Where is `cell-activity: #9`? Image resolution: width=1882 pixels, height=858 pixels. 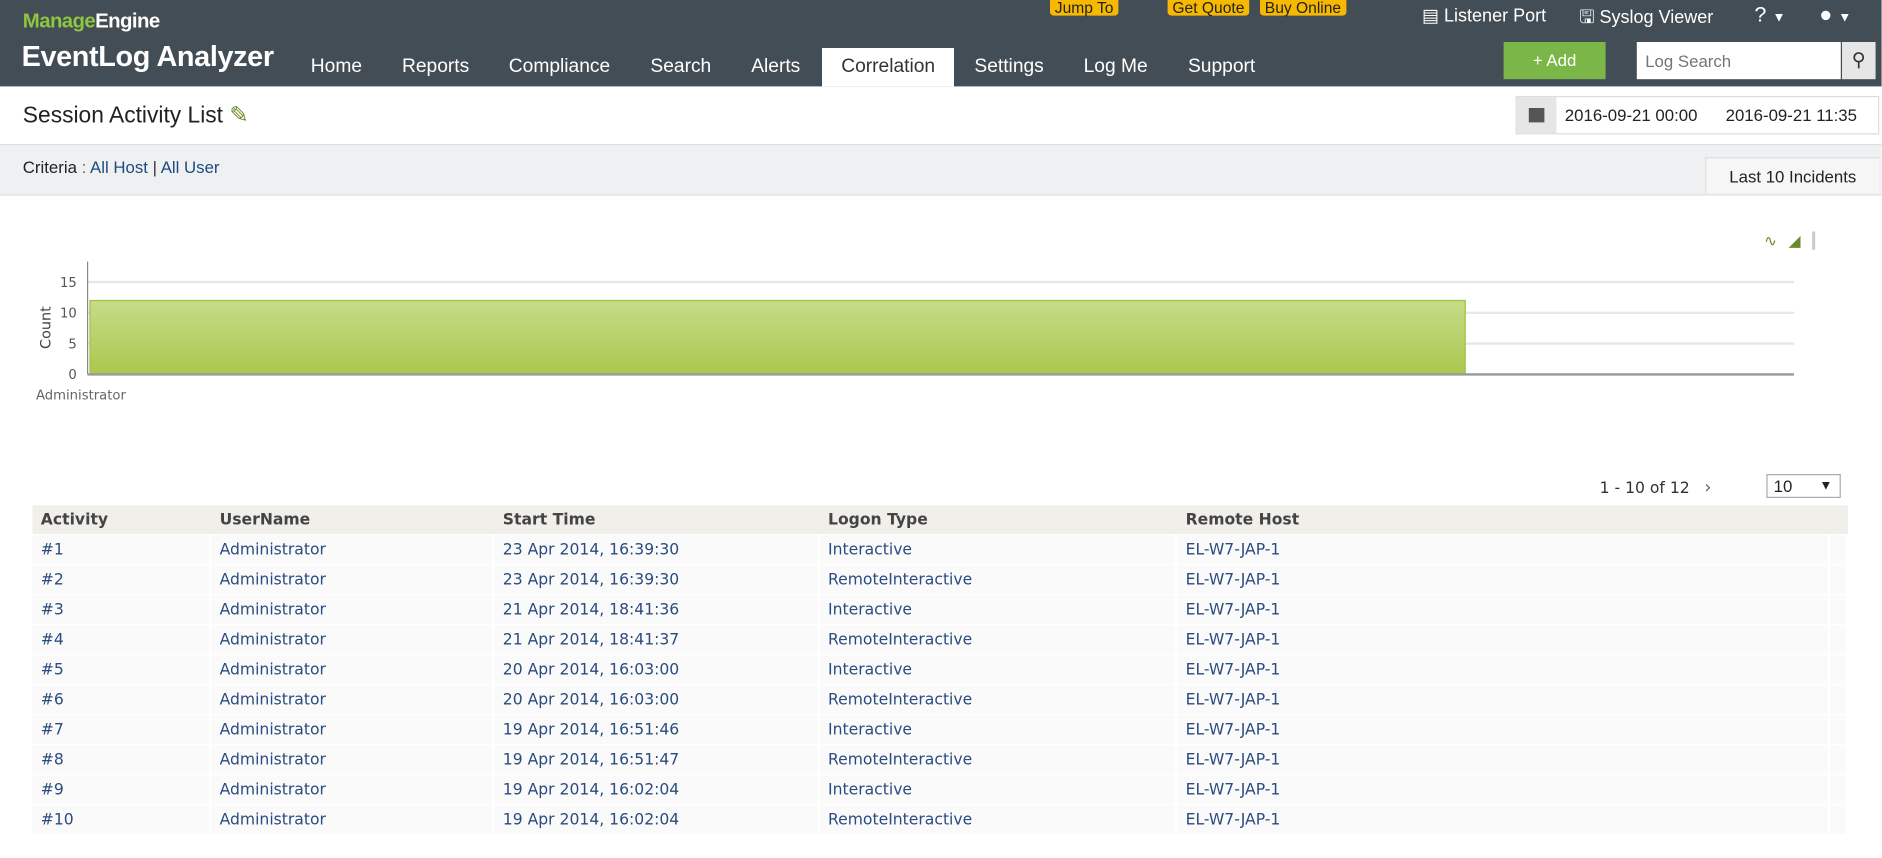
cell-activity: #9 is located at coordinates (122, 790).